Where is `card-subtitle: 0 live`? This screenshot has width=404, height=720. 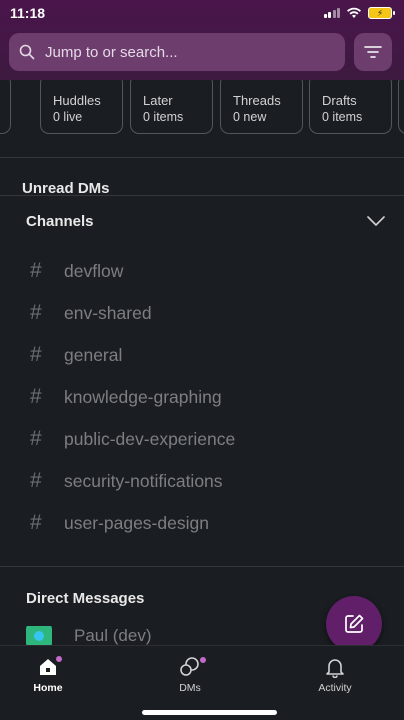 card-subtitle: 0 live is located at coordinates (68, 117).